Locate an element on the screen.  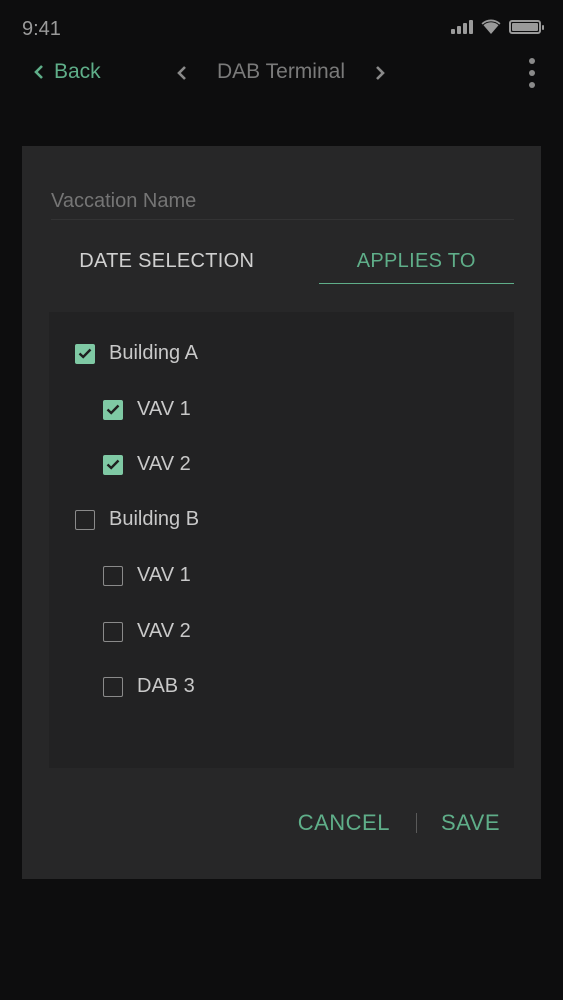
tab-applies-to: APPLIES TO is located at coordinates (416, 263).